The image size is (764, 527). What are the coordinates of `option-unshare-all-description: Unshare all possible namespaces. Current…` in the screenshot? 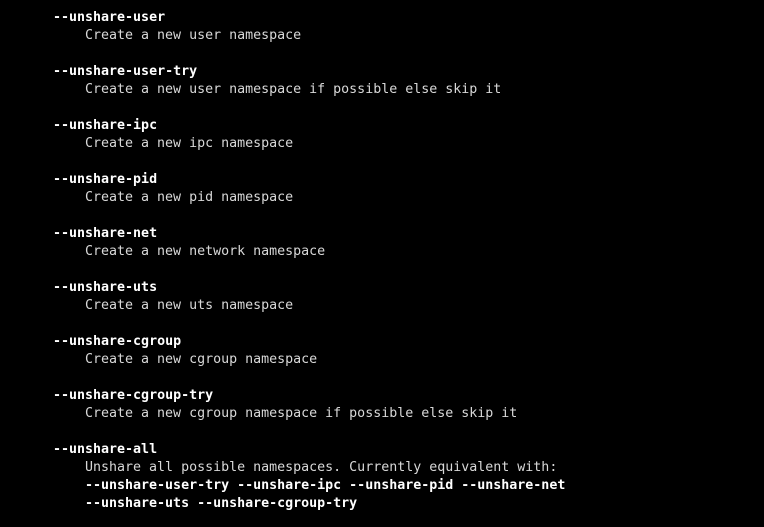 It's located at (321, 467).